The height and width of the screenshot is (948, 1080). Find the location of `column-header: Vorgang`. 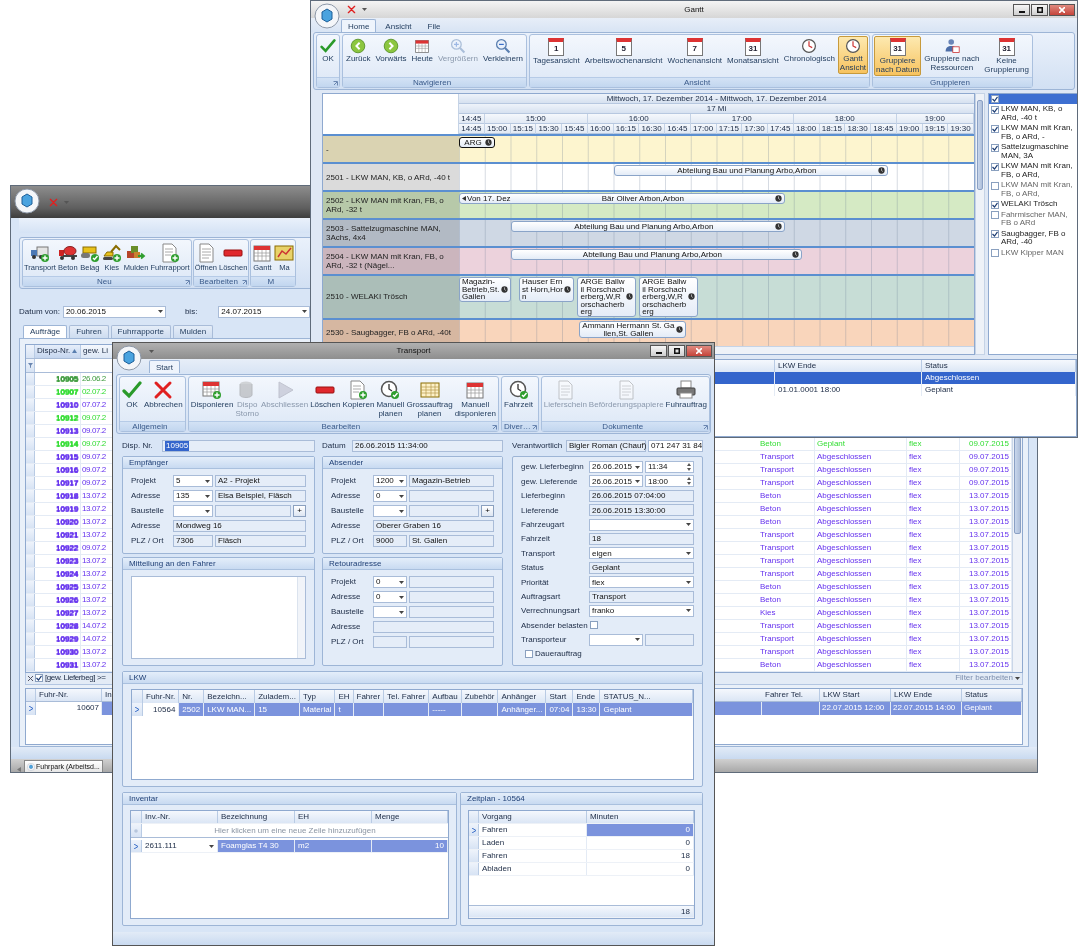

column-header: Vorgang is located at coordinates (533, 817).